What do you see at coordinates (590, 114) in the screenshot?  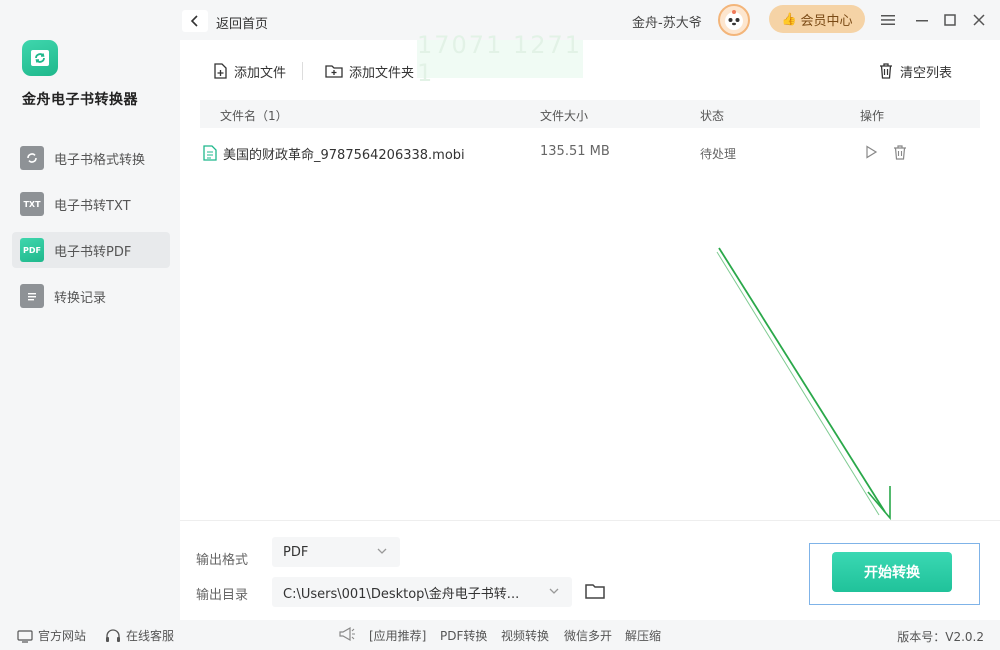 I see `table-header: 文件名（1） 文件大小 状态 操作` at bounding box center [590, 114].